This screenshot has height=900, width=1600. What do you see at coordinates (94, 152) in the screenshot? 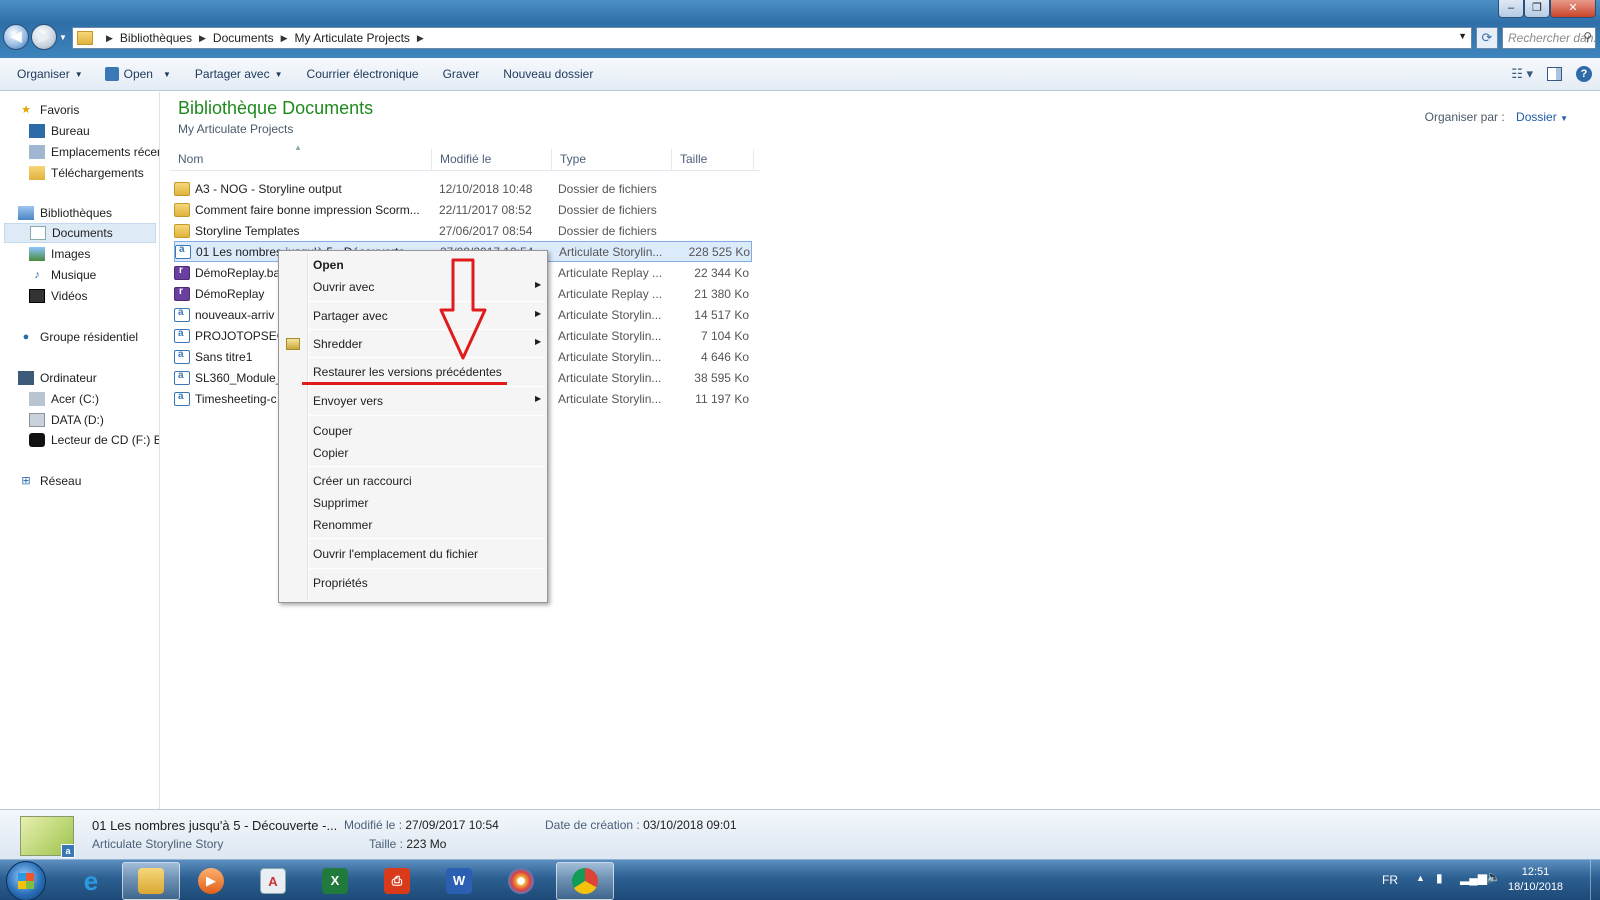
I see `sidebar-item-recent: Emplacements récents` at bounding box center [94, 152].